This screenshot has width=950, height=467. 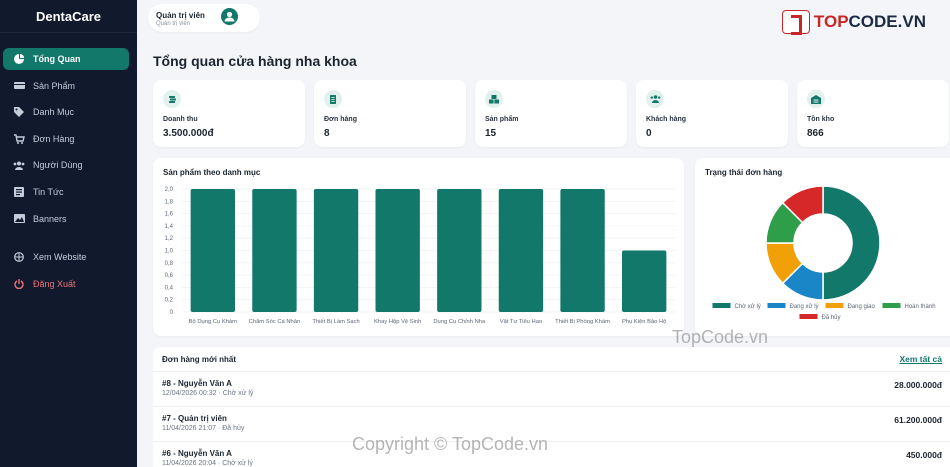 I want to click on x-tick-label: Vật Tư Tiêu Hao, so click(x=521, y=322).